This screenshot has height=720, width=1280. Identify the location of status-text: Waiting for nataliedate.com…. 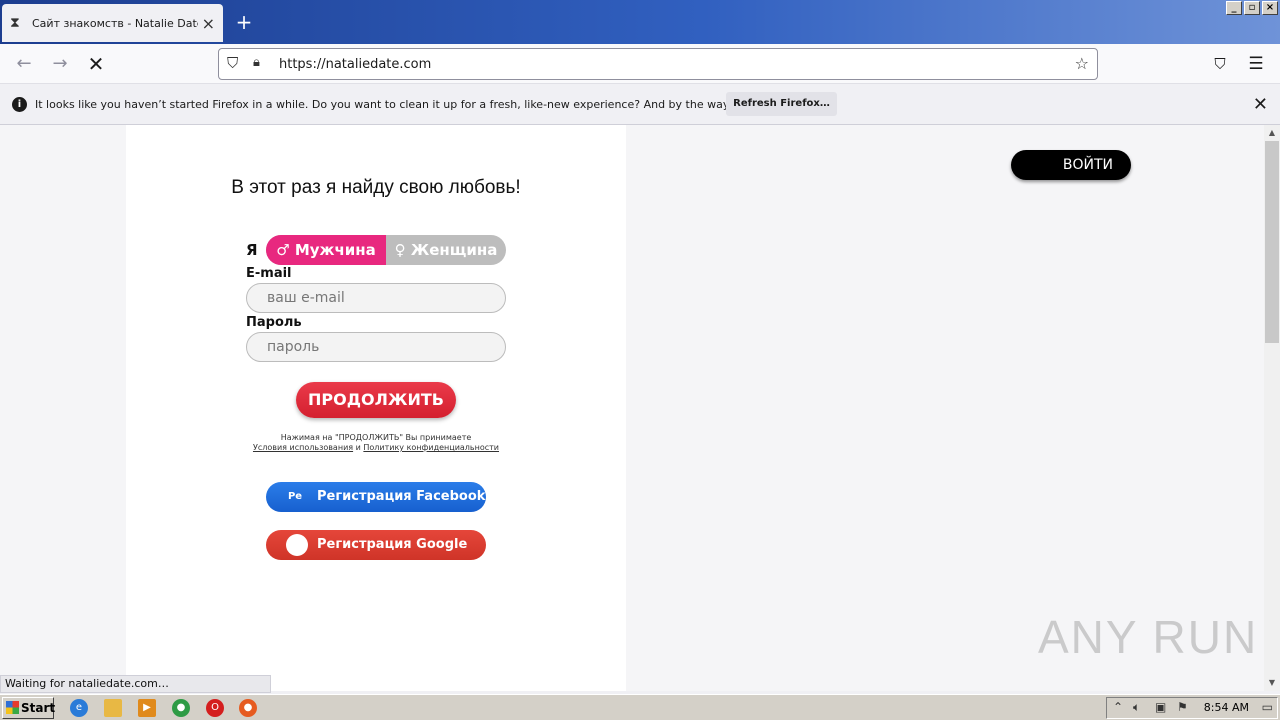
(135, 684).